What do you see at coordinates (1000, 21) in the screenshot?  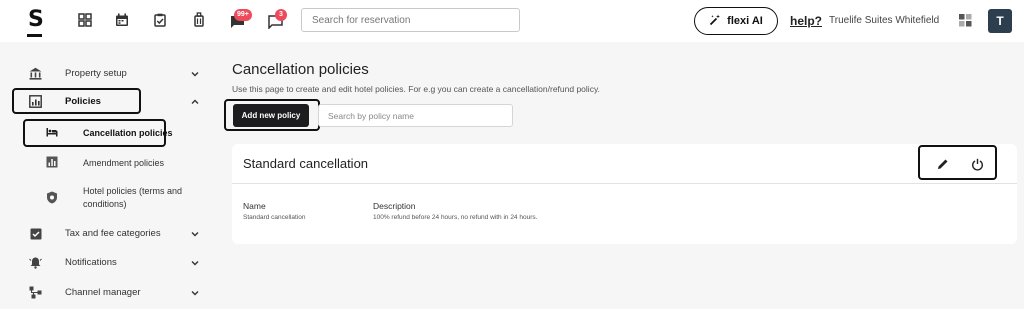 I see `user-avatar: T` at bounding box center [1000, 21].